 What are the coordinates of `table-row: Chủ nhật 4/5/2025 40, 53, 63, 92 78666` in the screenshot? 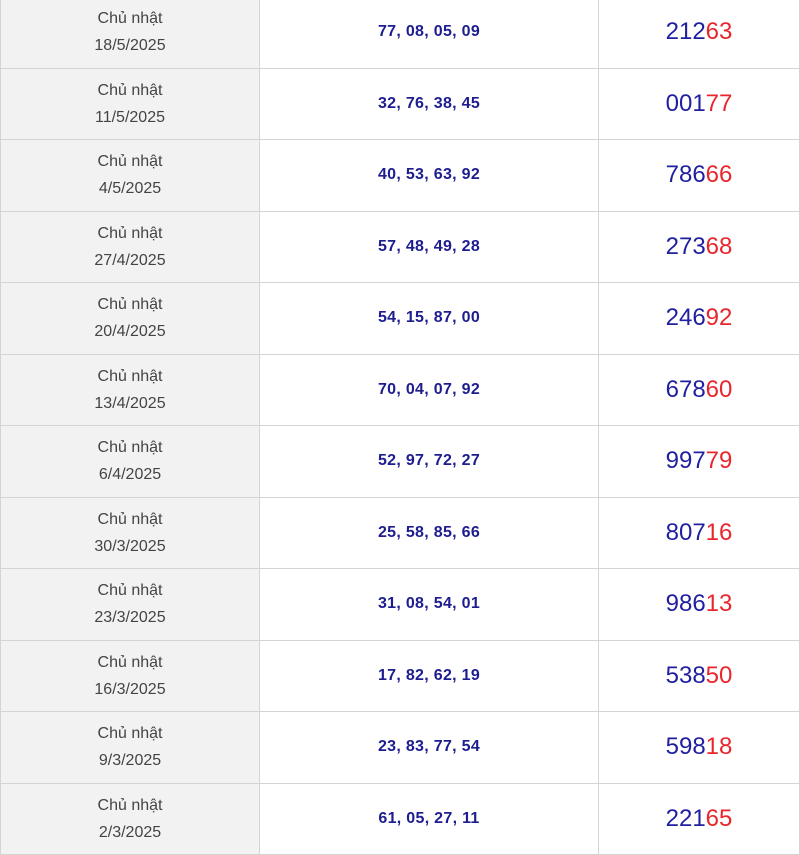 It's located at (400, 175).